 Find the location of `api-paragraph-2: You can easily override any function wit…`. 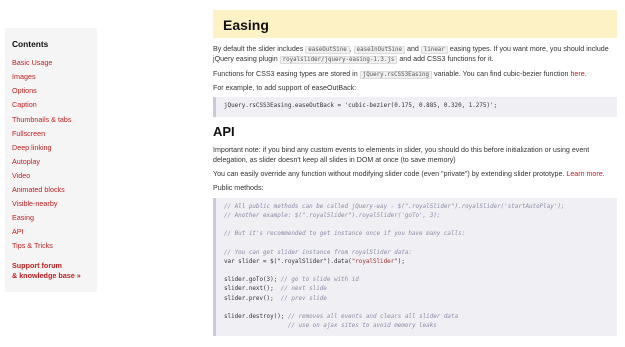

api-paragraph-2: You can easily override any function wit… is located at coordinates (415, 174).